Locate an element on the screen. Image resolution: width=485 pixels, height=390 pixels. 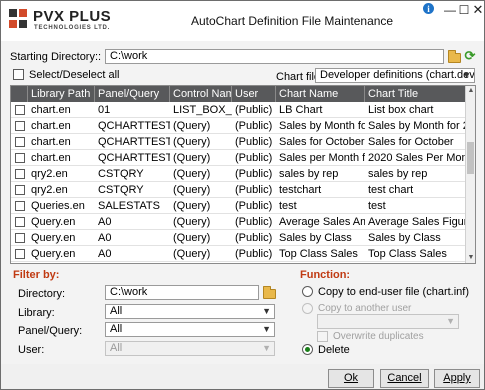
chart-title-cell: Top Class Sales is located at coordinates (407, 254).